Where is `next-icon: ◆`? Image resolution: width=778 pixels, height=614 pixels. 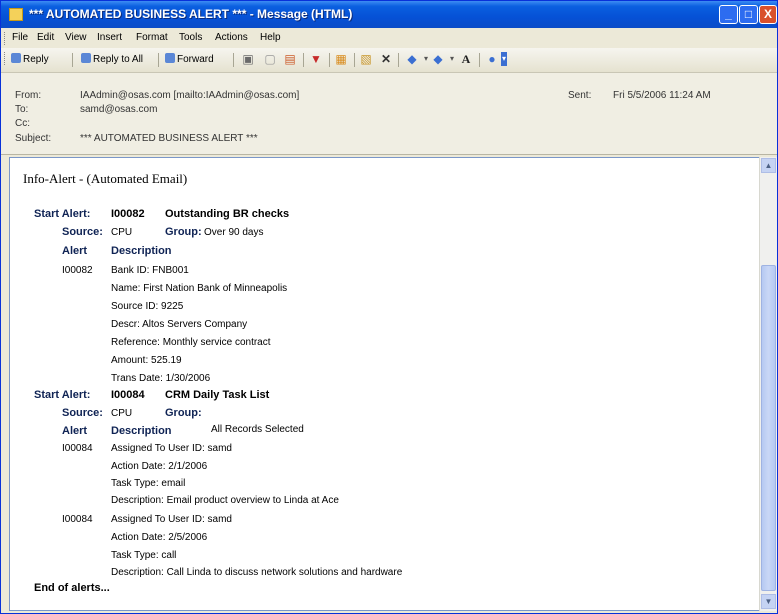 next-icon: ◆ is located at coordinates (438, 59).